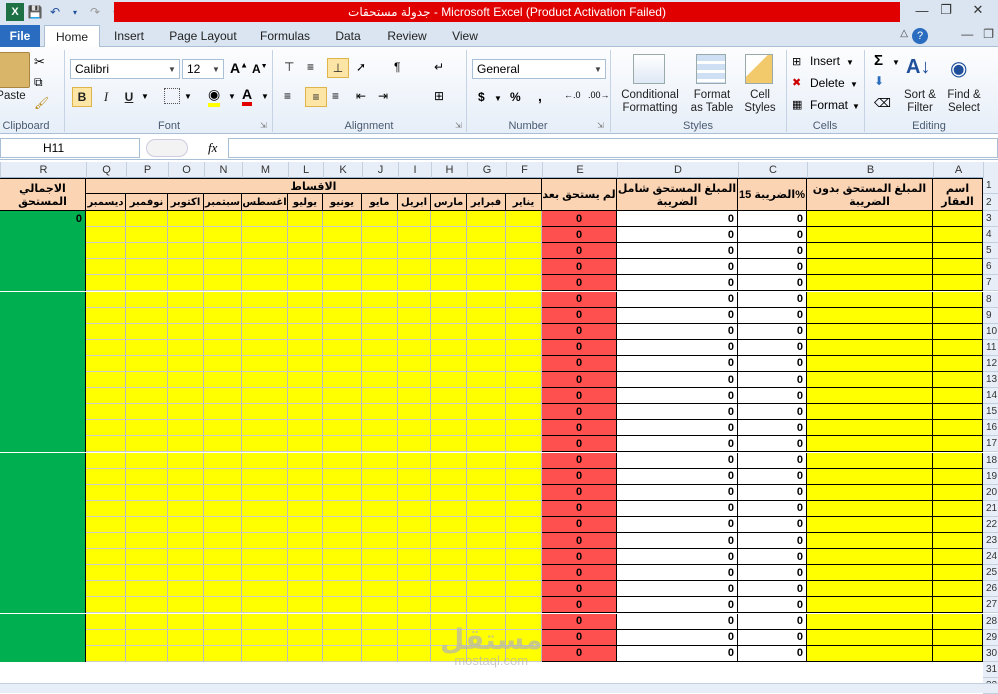 The width and height of the screenshot is (998, 694). What do you see at coordinates (990, 267) in the screenshot?
I see `row-header: 6` at bounding box center [990, 267].